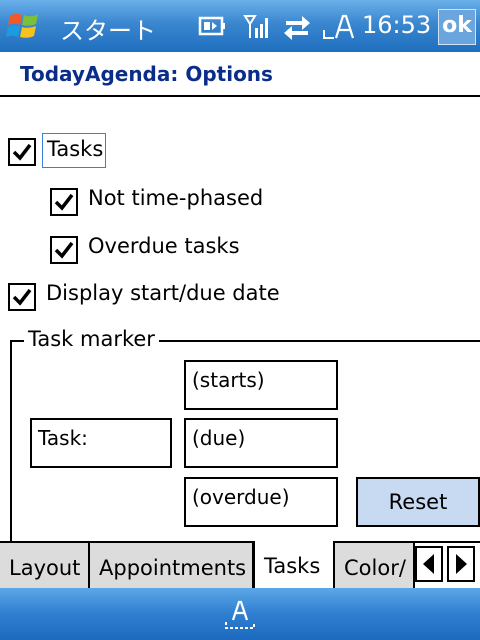 Image resolution: width=480 pixels, height=640 pixels. I want to click on left-arrow-icon, so click(428, 564).